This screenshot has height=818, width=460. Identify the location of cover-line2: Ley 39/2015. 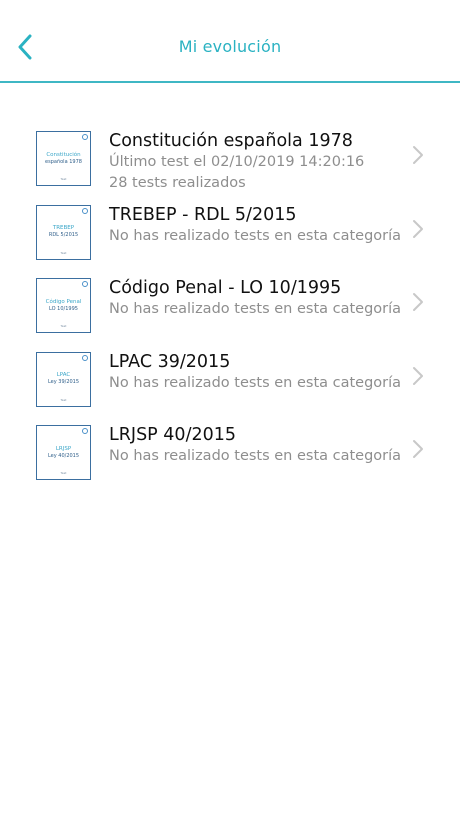
(63, 382).